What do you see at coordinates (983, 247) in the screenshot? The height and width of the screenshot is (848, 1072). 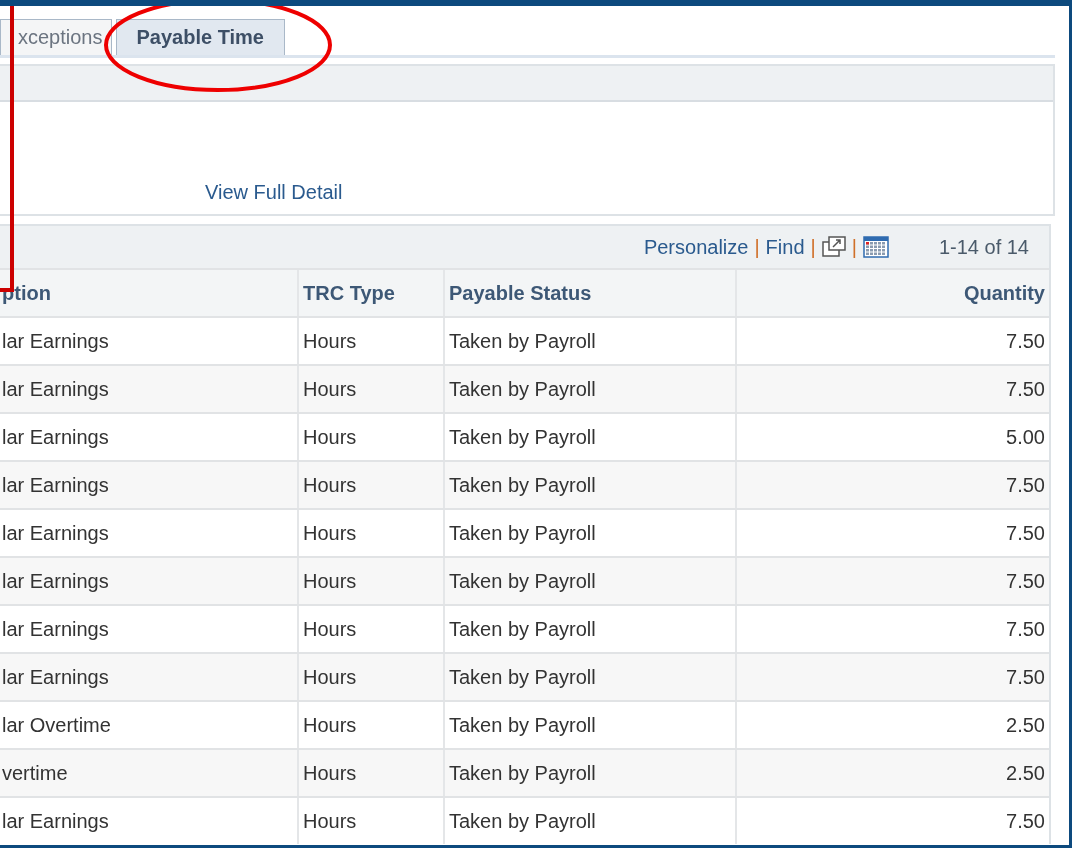 I see `row-count: 1-14 of 14` at bounding box center [983, 247].